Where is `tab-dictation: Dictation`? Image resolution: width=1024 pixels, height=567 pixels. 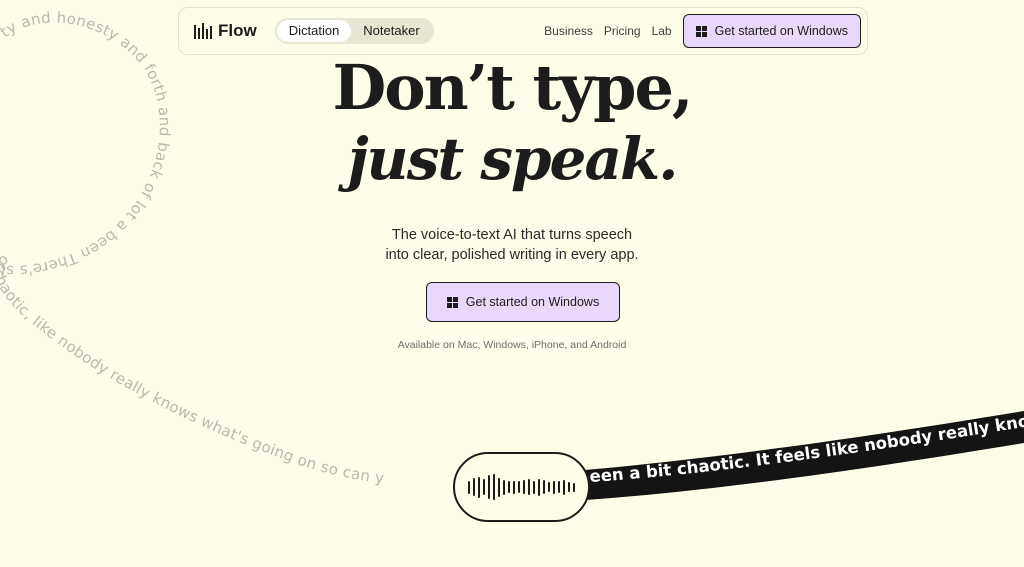
tab-dictation: Dictation is located at coordinates (314, 31).